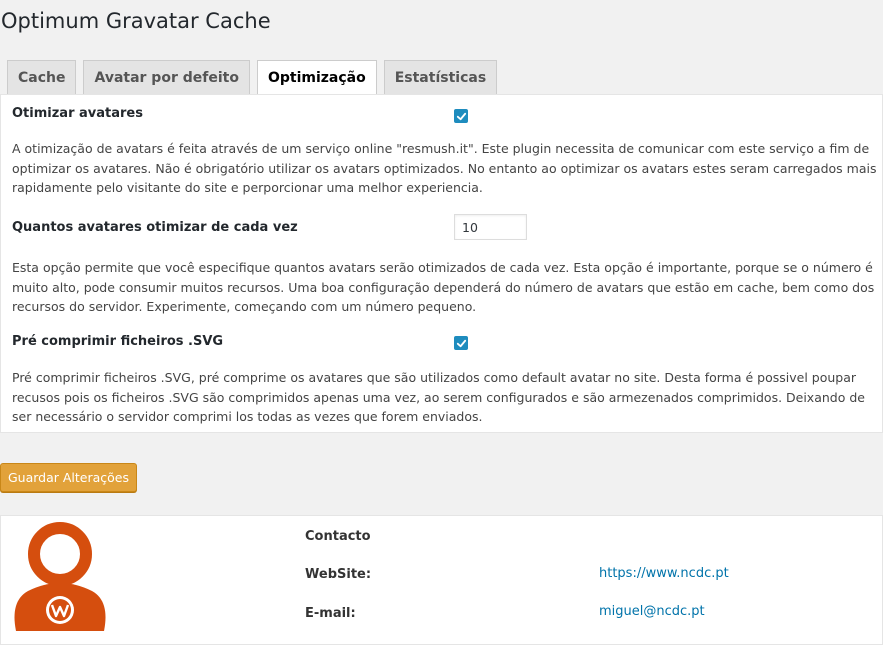 Image resolution: width=883 pixels, height=645 pixels. Describe the element at coordinates (338, 574) in the screenshot. I see `website-label: WebSite:` at that location.